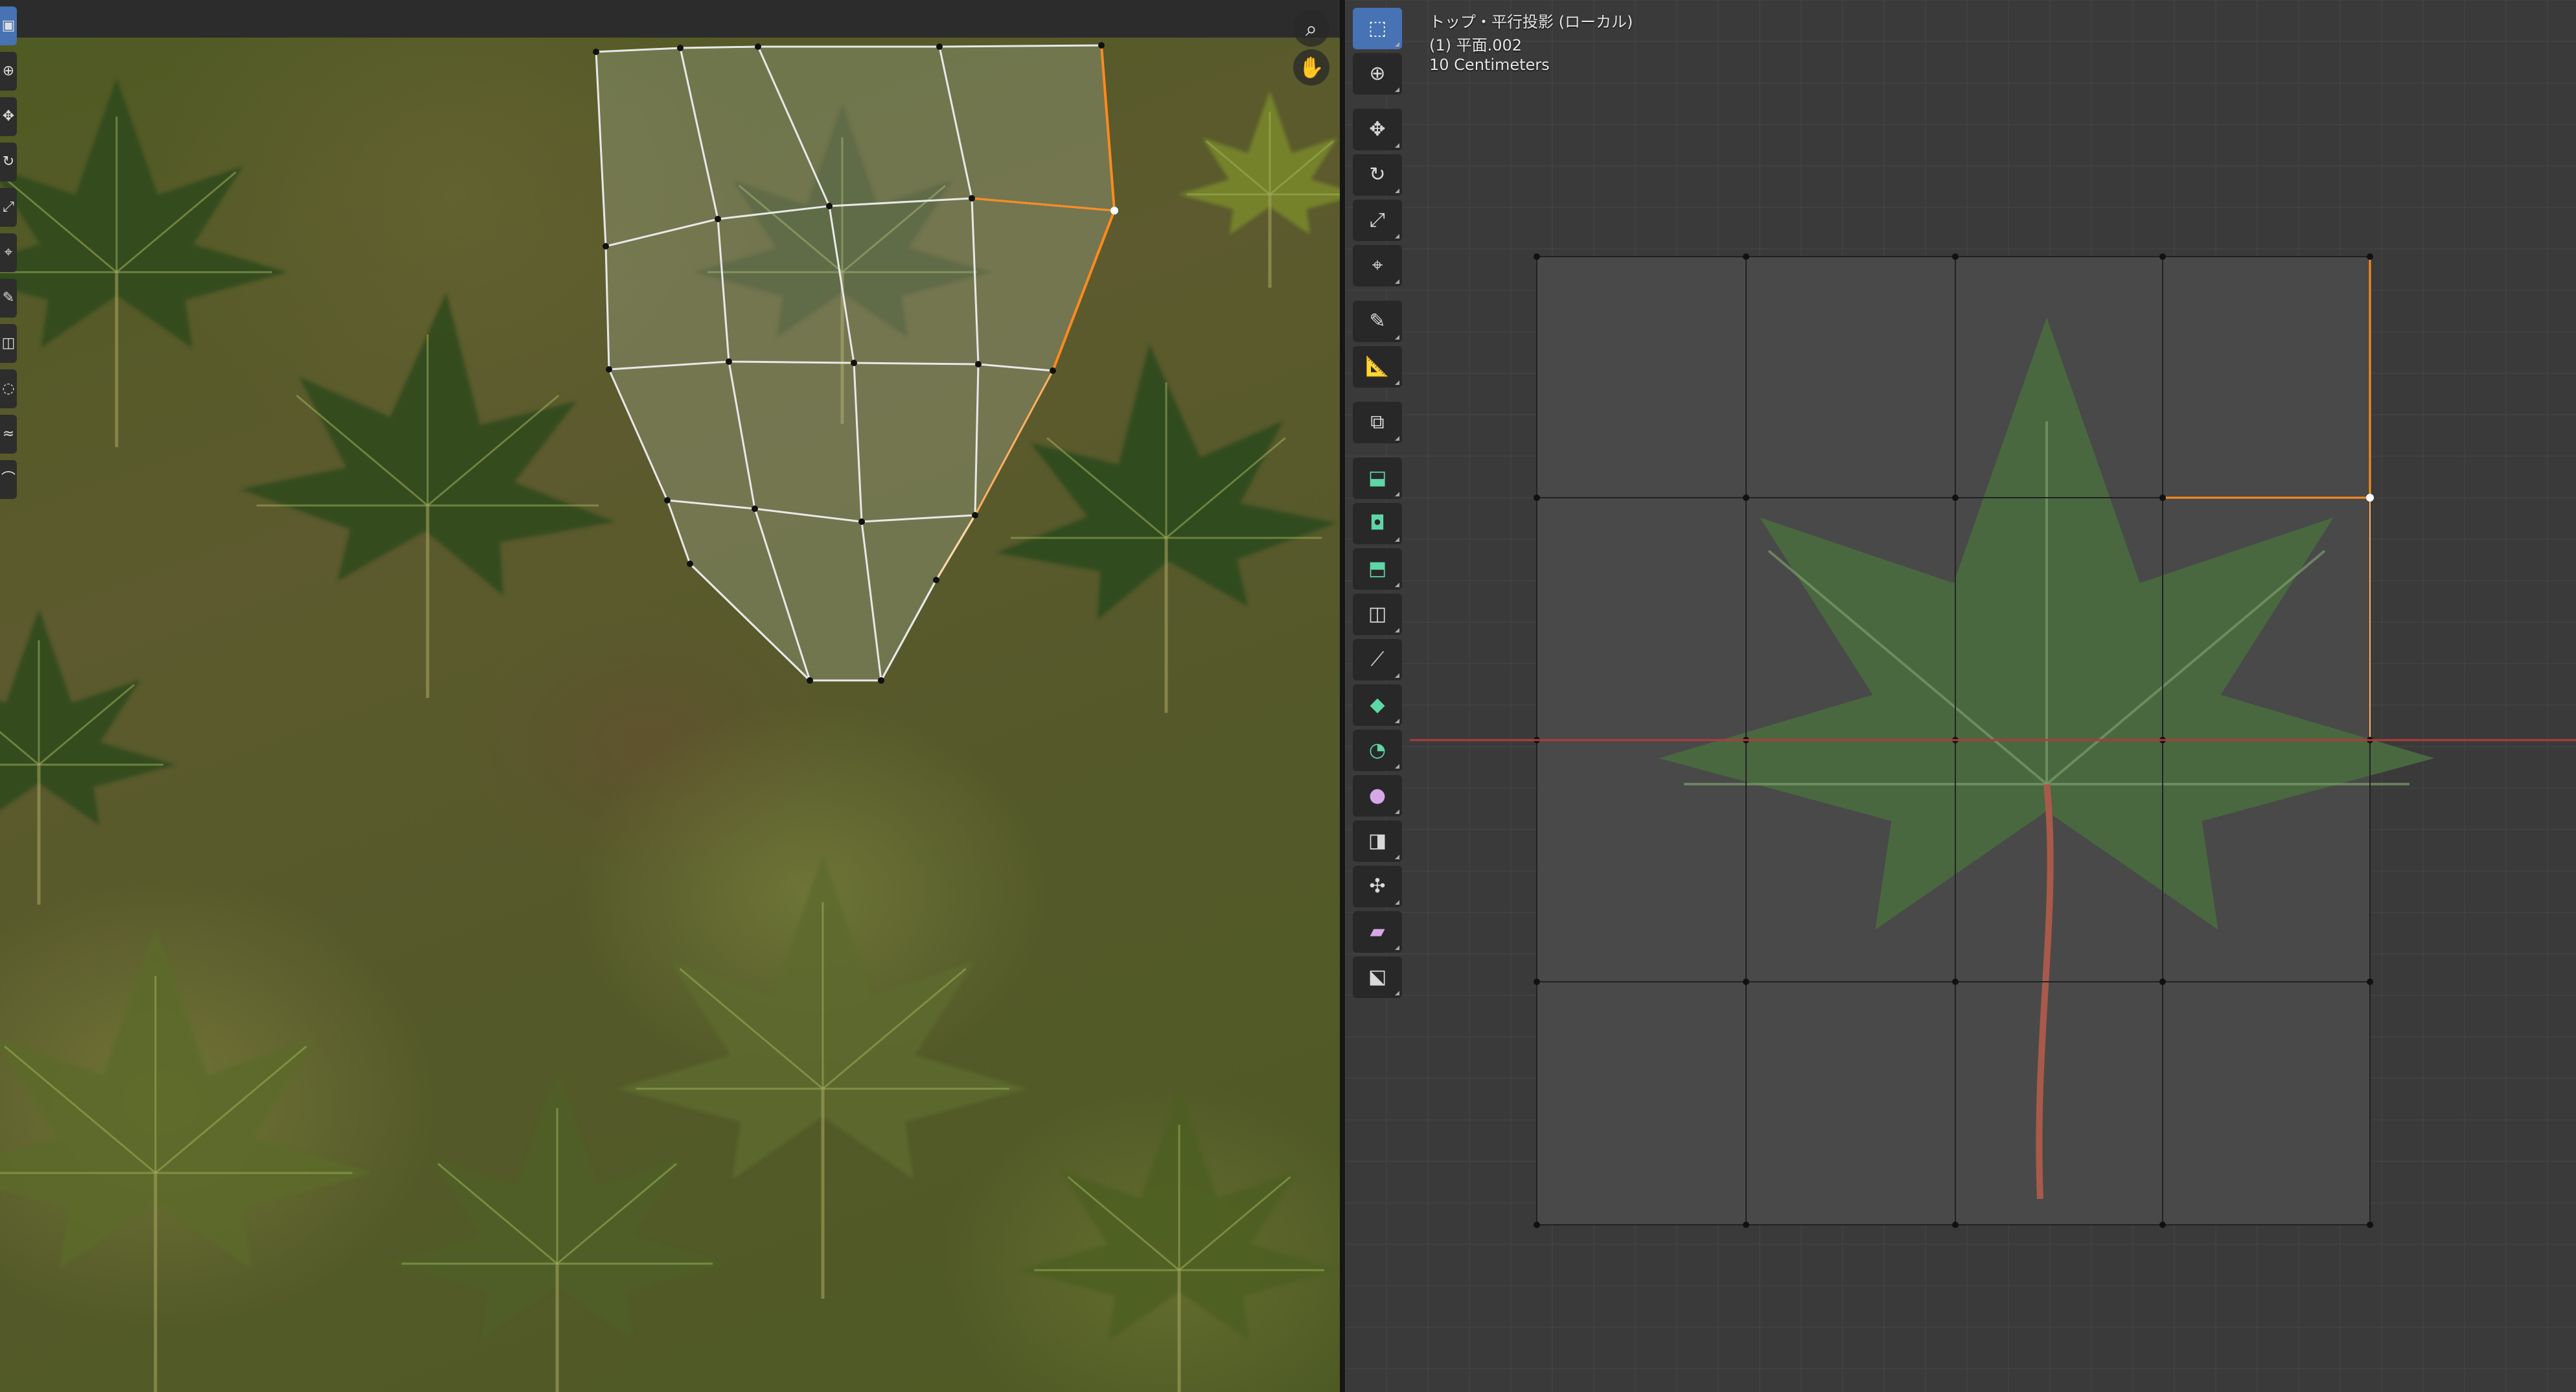 Image resolution: width=2576 pixels, height=1392 pixels. Describe the element at coordinates (1377, 705) in the screenshot. I see `poly-build-icon: ◆` at that location.